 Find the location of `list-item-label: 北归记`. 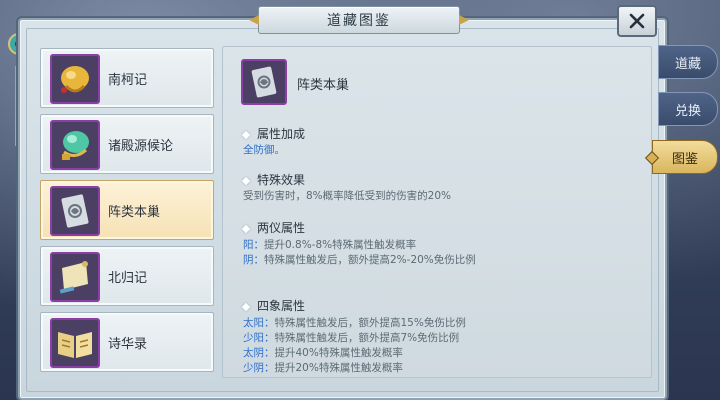

list-item-label: 北归记 is located at coordinates (128, 278).